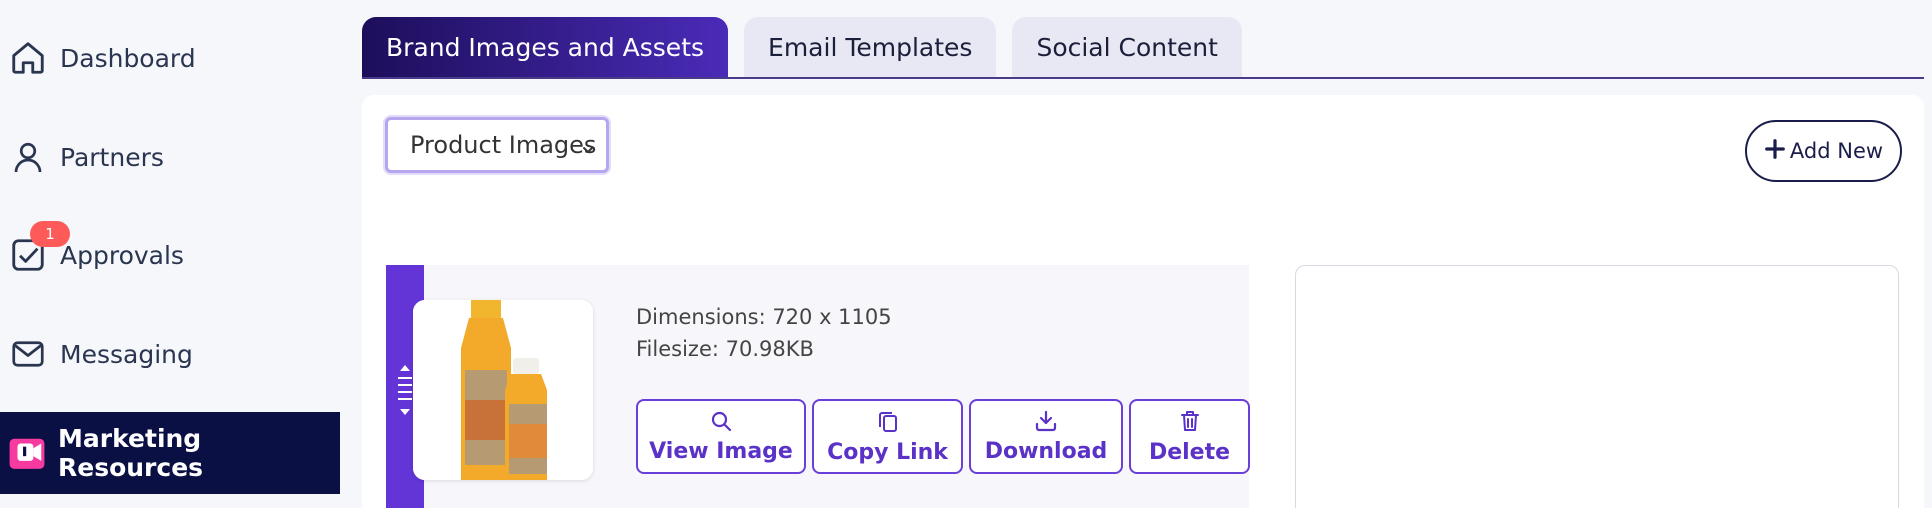 Image resolution: width=1932 pixels, height=508 pixels. I want to click on delete-label: Delete, so click(1189, 452).